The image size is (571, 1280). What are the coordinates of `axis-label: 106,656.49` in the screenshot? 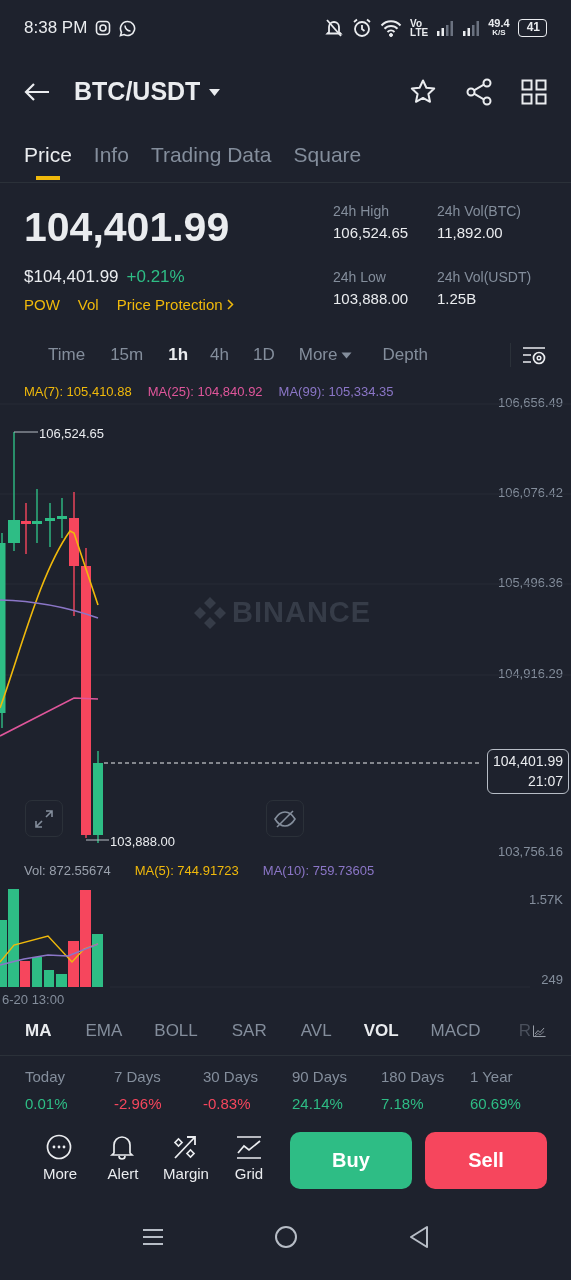 It's located at (530, 403).